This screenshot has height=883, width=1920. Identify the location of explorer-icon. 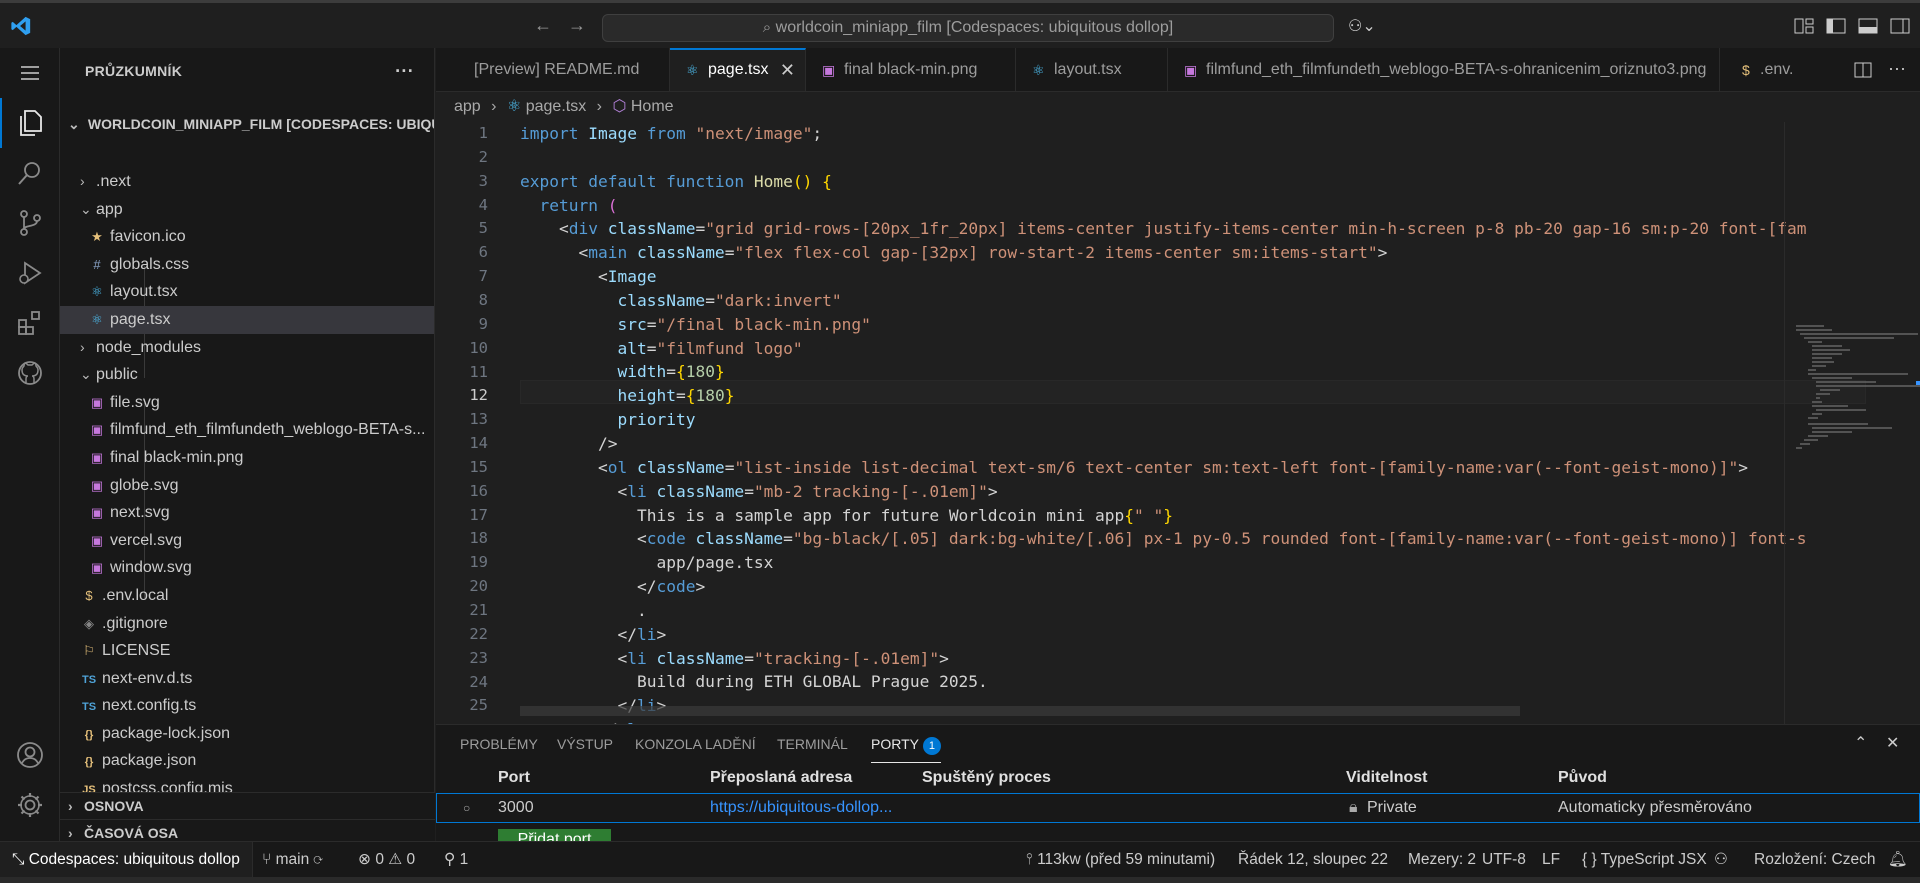
(30, 123).